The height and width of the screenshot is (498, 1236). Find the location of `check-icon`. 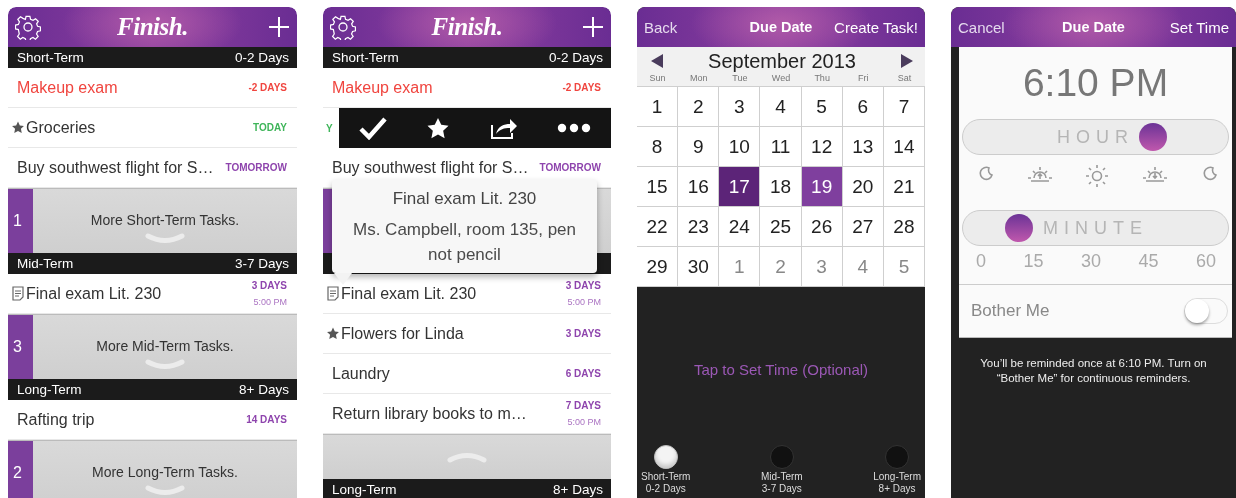

check-icon is located at coordinates (372, 128).